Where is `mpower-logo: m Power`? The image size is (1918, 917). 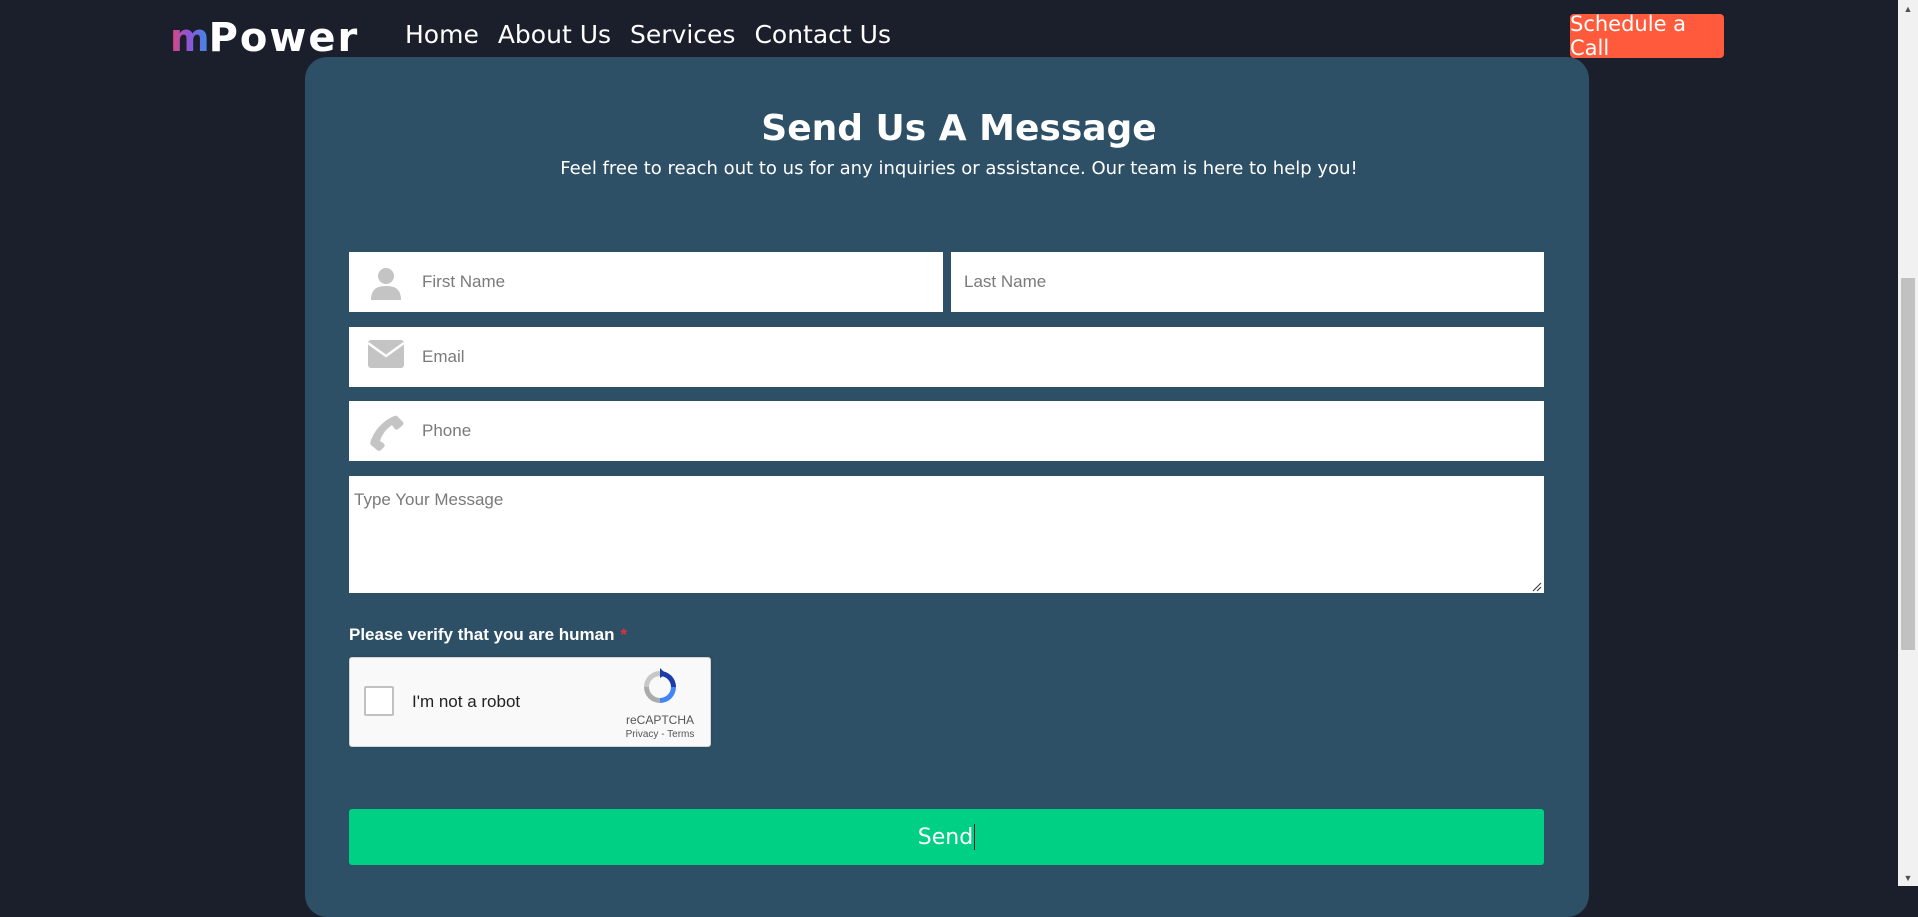
mpower-logo: m Power is located at coordinates (264, 38).